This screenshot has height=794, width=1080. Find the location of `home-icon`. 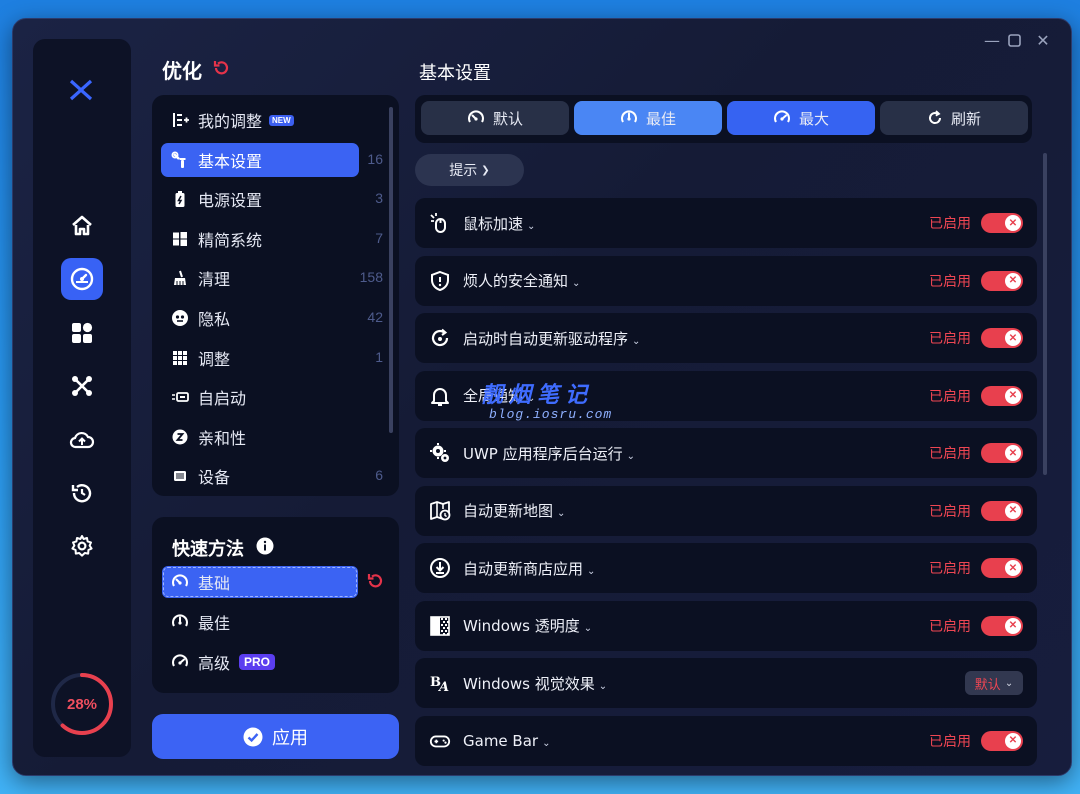

home-icon is located at coordinates (82, 225).